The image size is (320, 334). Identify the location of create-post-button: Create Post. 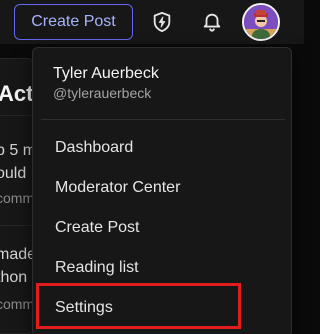
(73, 22).